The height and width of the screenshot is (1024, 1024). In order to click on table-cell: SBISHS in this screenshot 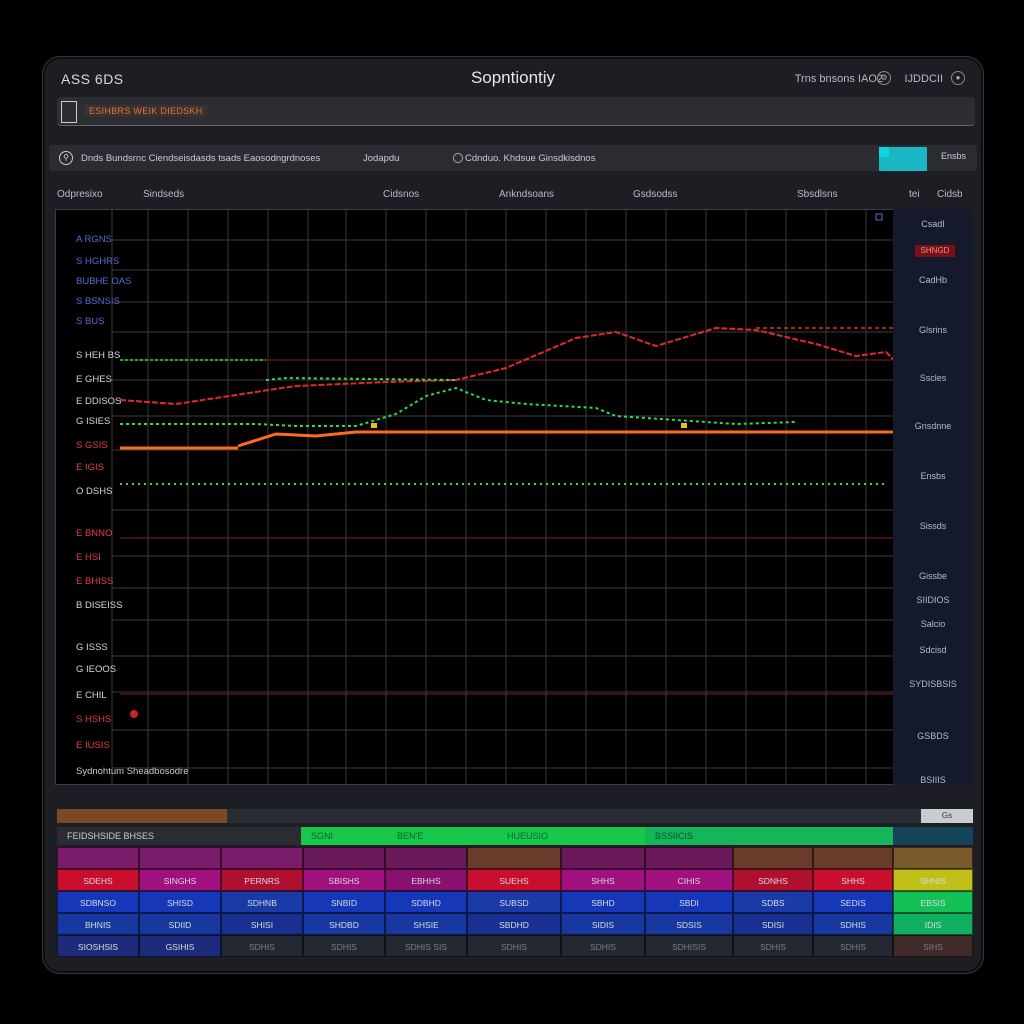, I will do `click(344, 880)`.